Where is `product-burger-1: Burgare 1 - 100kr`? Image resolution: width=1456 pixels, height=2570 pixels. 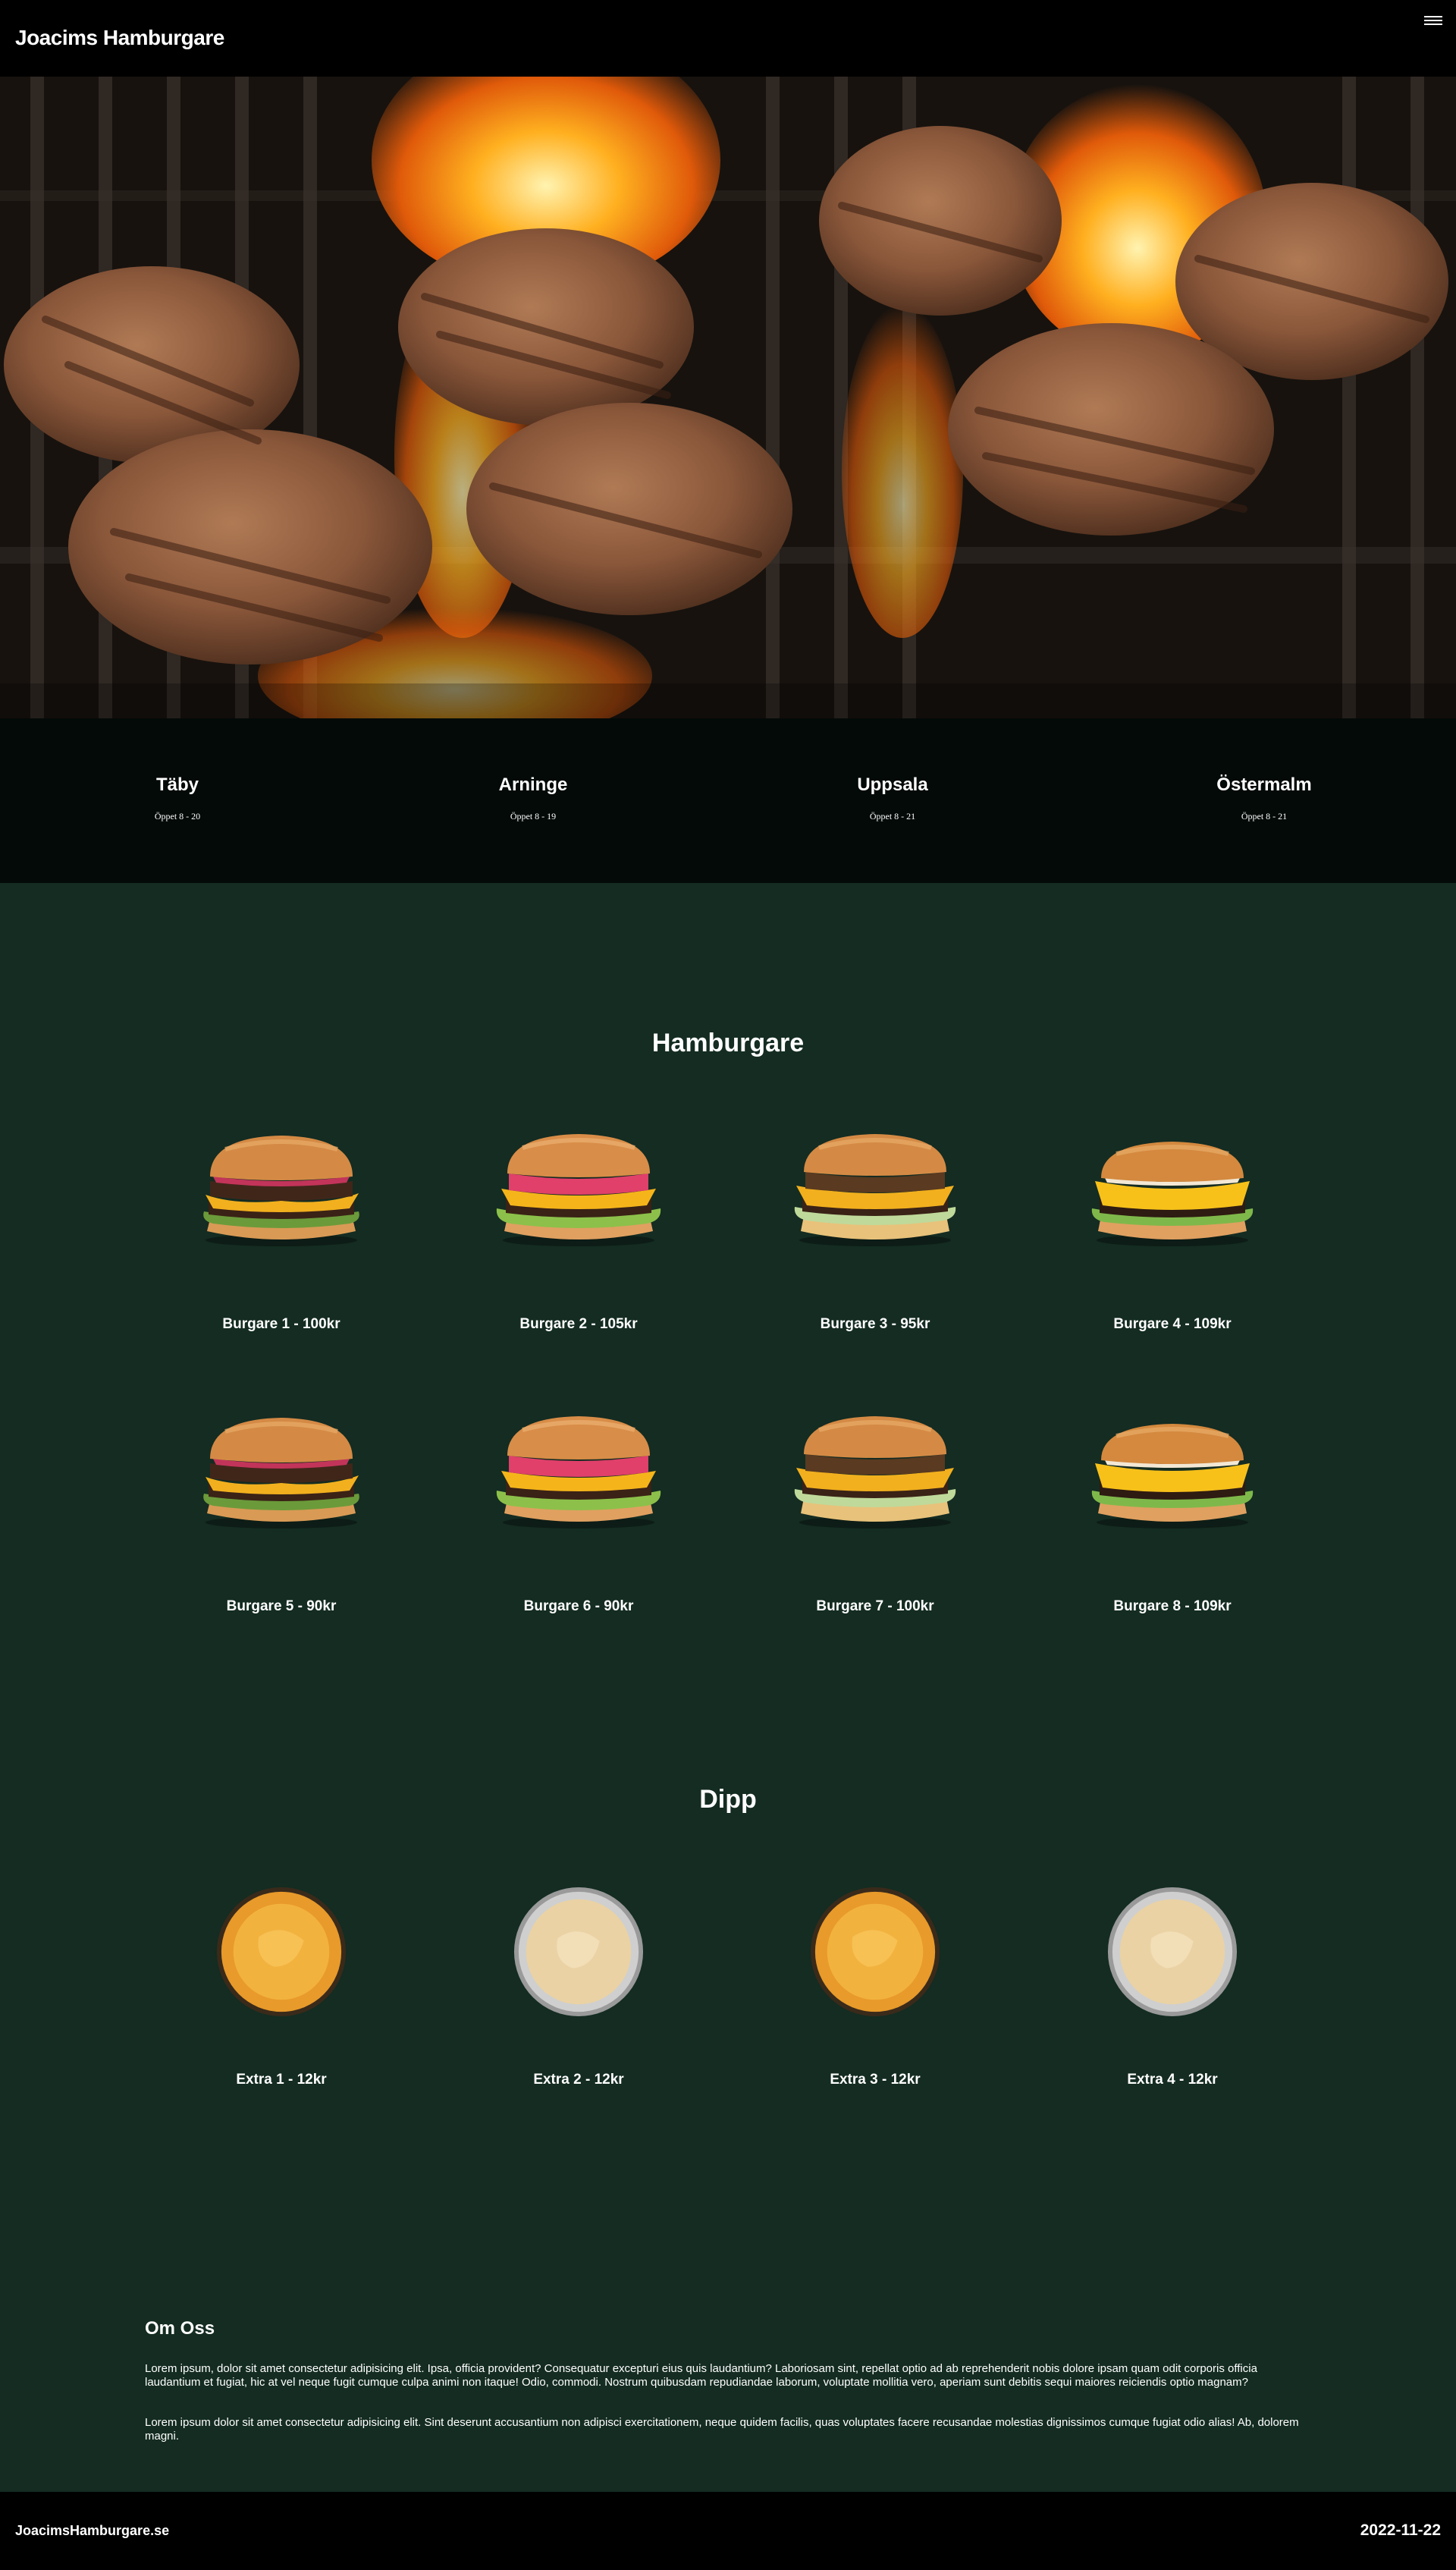 product-burger-1: Burgare 1 - 100kr is located at coordinates (281, 1229).